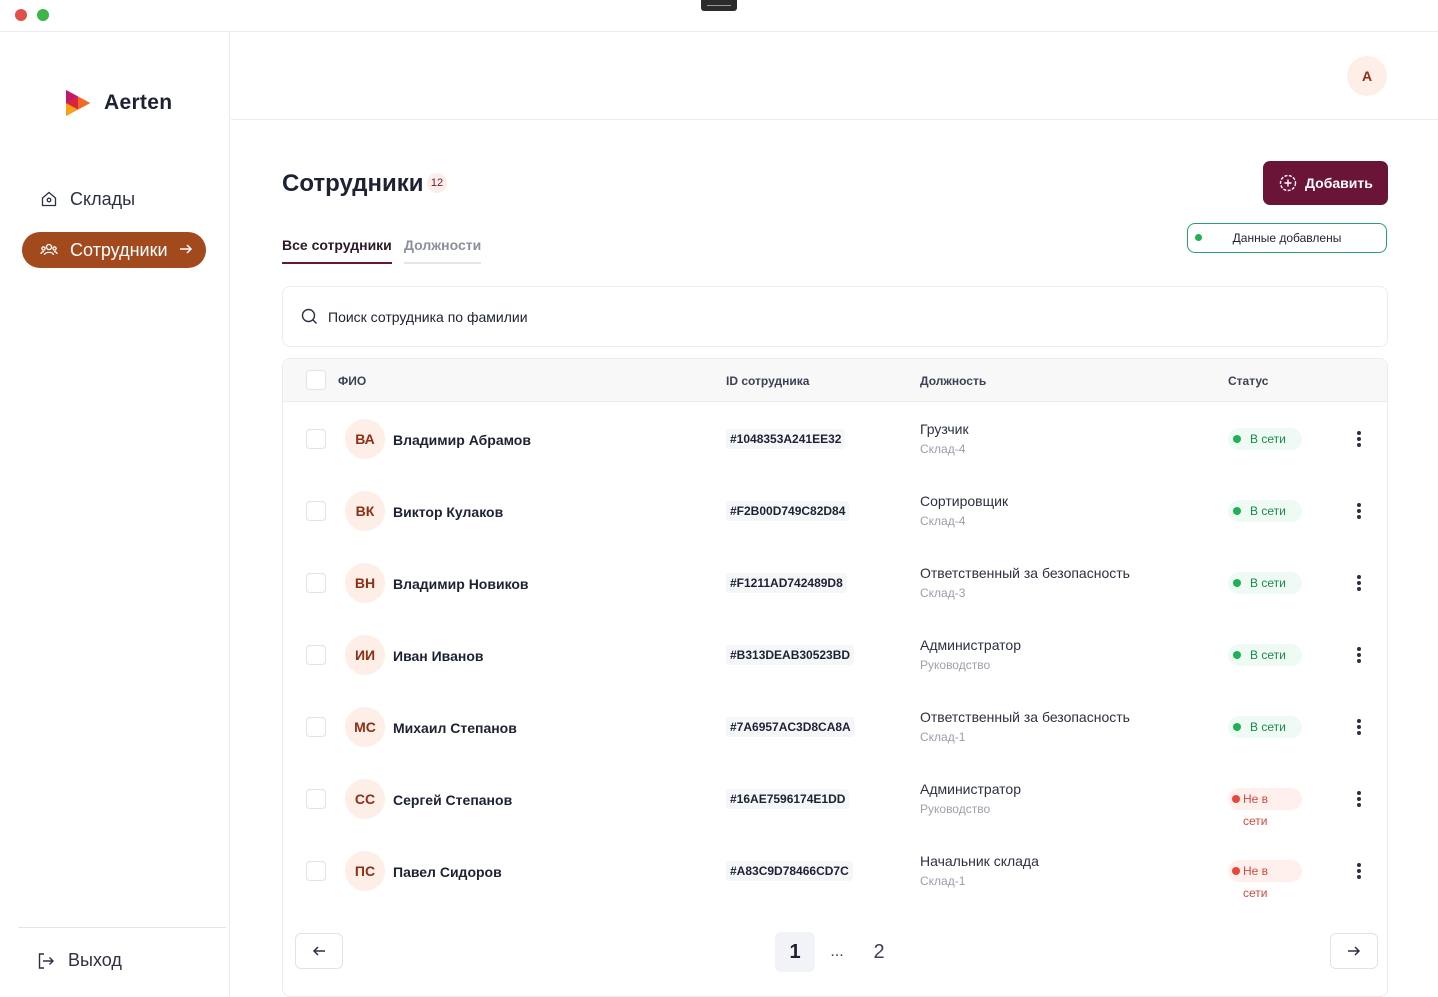  Describe the element at coordinates (438, 656) in the screenshot. I see `employee-name: Иван Иванов` at that location.